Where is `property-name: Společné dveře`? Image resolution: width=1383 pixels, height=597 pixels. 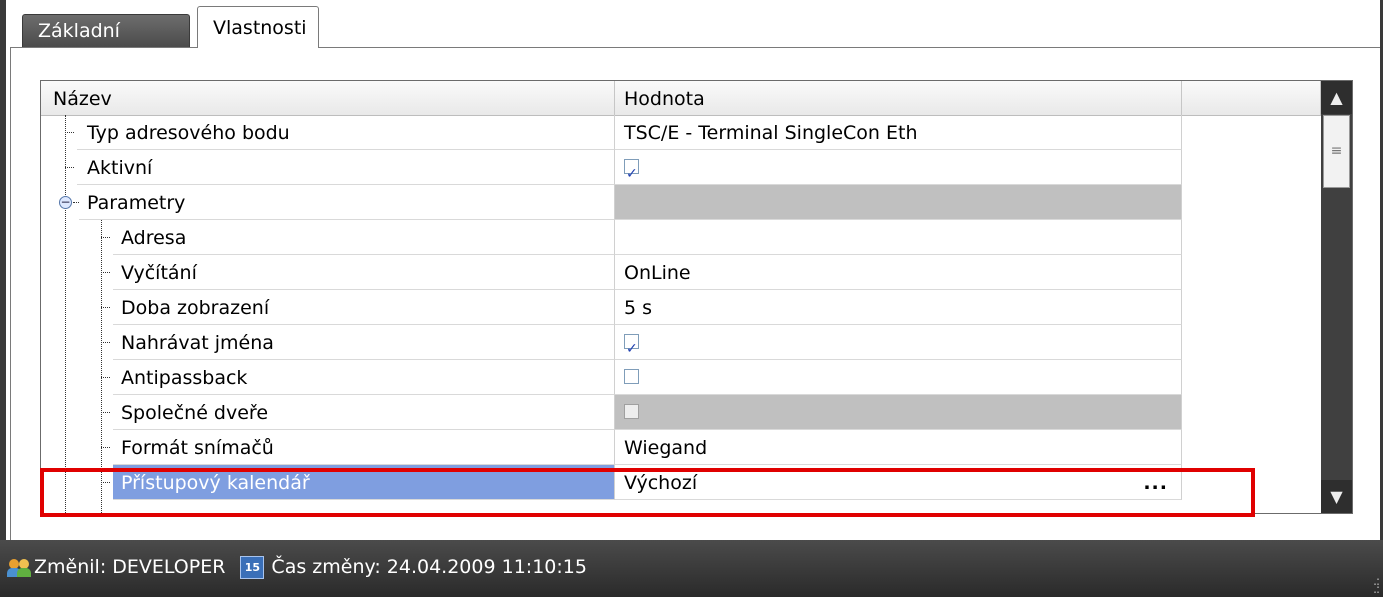 property-name: Společné dveře is located at coordinates (364, 412).